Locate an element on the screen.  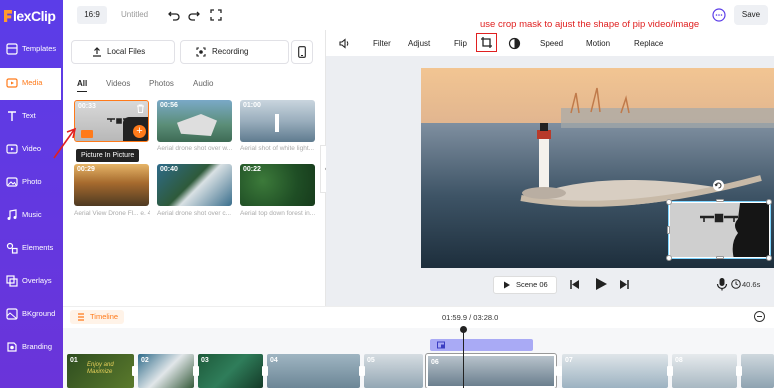
local-files-label: Local Files is located at coordinates (126, 51).